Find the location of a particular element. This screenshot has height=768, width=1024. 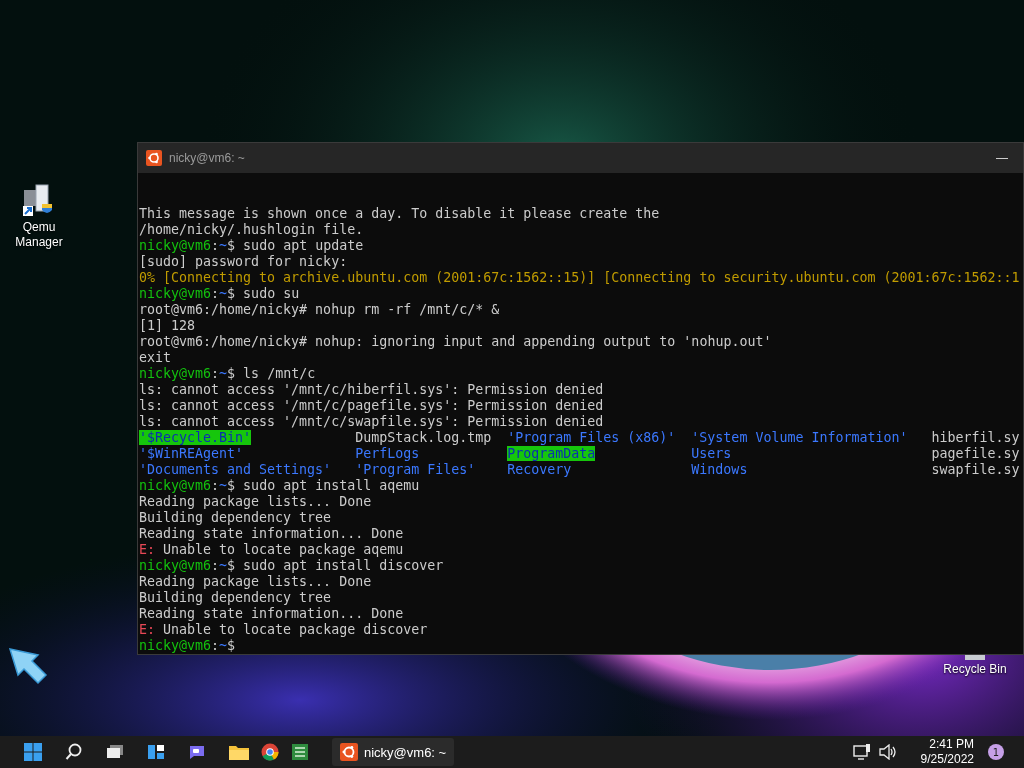

file-name: 'Documents and Settings' is located at coordinates (235, 469).